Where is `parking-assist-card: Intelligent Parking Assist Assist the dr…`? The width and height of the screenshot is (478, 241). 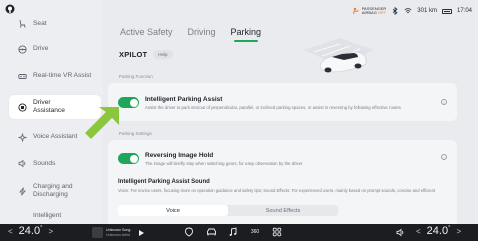 parking-assist-card: Intelligent Parking Assist Assist the dr… is located at coordinates (282, 102).